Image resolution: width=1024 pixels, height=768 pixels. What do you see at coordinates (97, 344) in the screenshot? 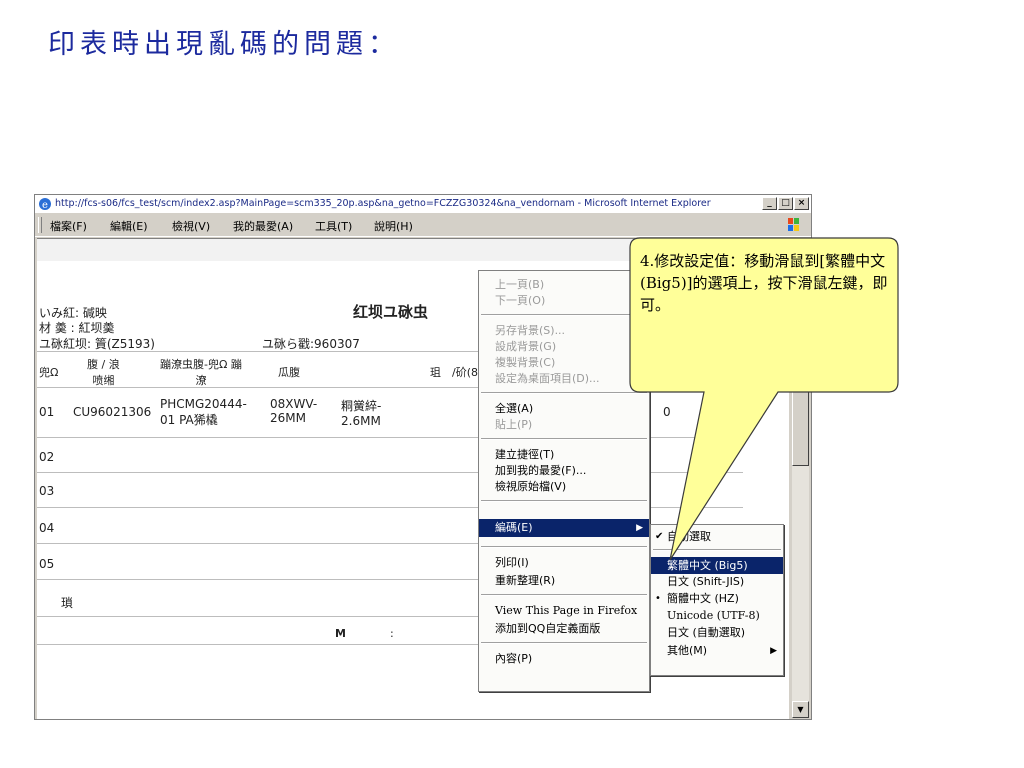
I see `code-line: ユ砯紅坝: 篢(Z5193)` at bounding box center [97, 344].